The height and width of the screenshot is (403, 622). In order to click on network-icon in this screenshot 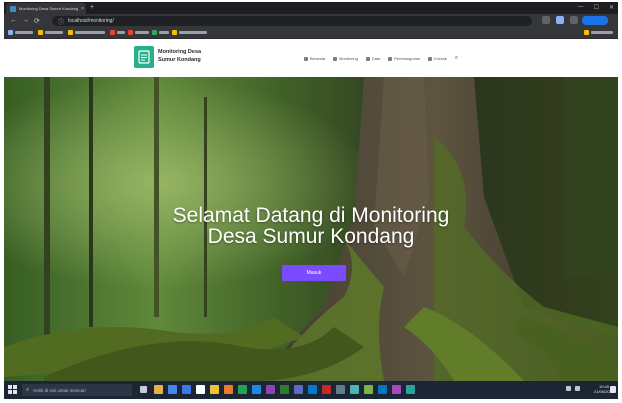, I will do `click(568, 388)`.